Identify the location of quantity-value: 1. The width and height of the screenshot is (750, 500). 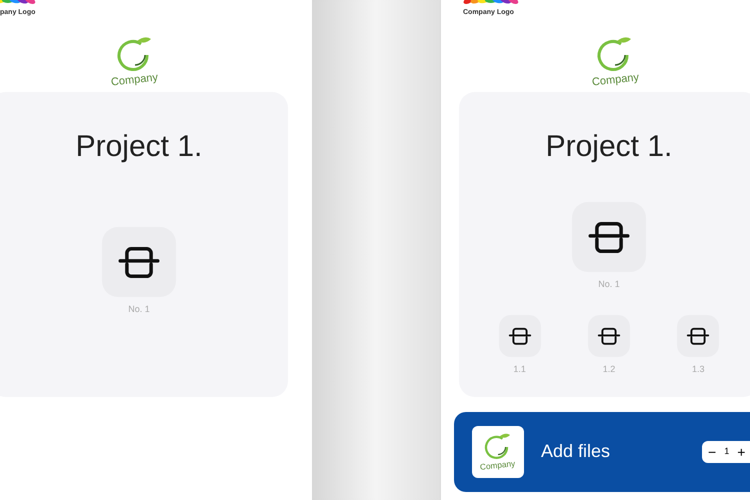
(727, 451).